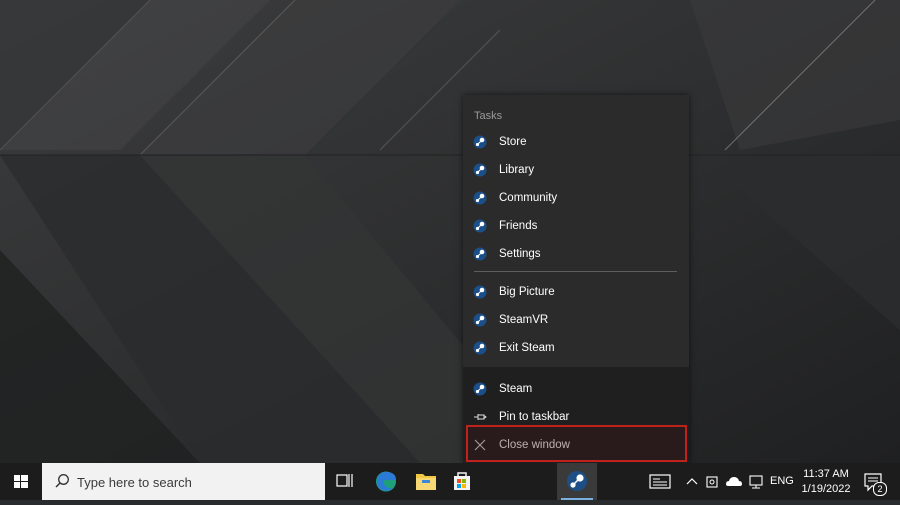  I want to click on task-label: Big Picture, so click(527, 292).